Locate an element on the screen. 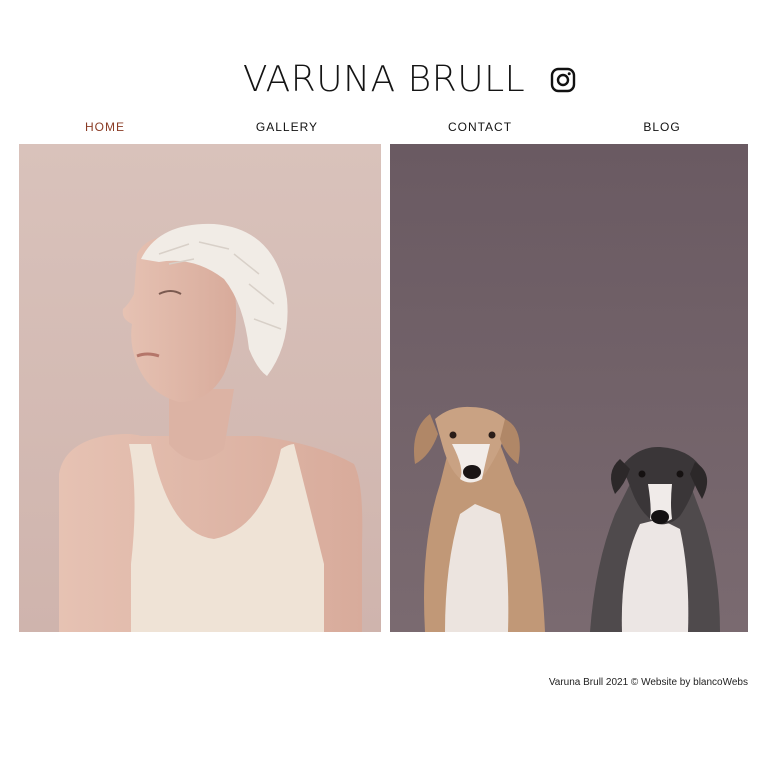 Image resolution: width=768 pixels, height=768 pixels. main-nav: HOME GALLERY CONTACT BLOG is located at coordinates (383, 130).